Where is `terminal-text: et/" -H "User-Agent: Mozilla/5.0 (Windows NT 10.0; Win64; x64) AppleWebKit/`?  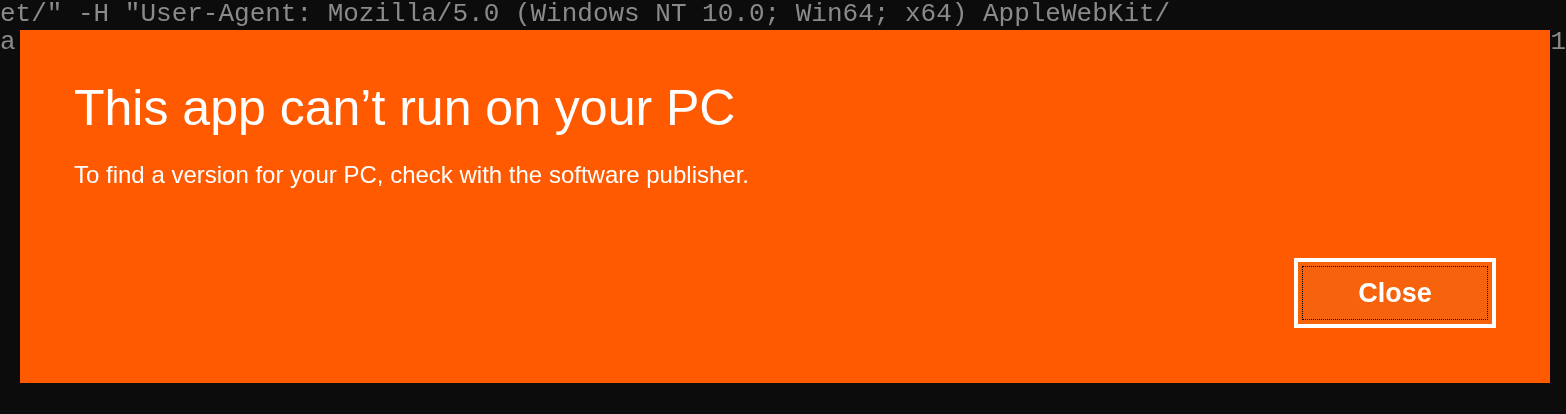 terminal-text: et/" -H "User-Agent: Mozilla/5.0 (Windows NT 10.0; Win64; x64) AppleWebKit/ is located at coordinates (585, 14).